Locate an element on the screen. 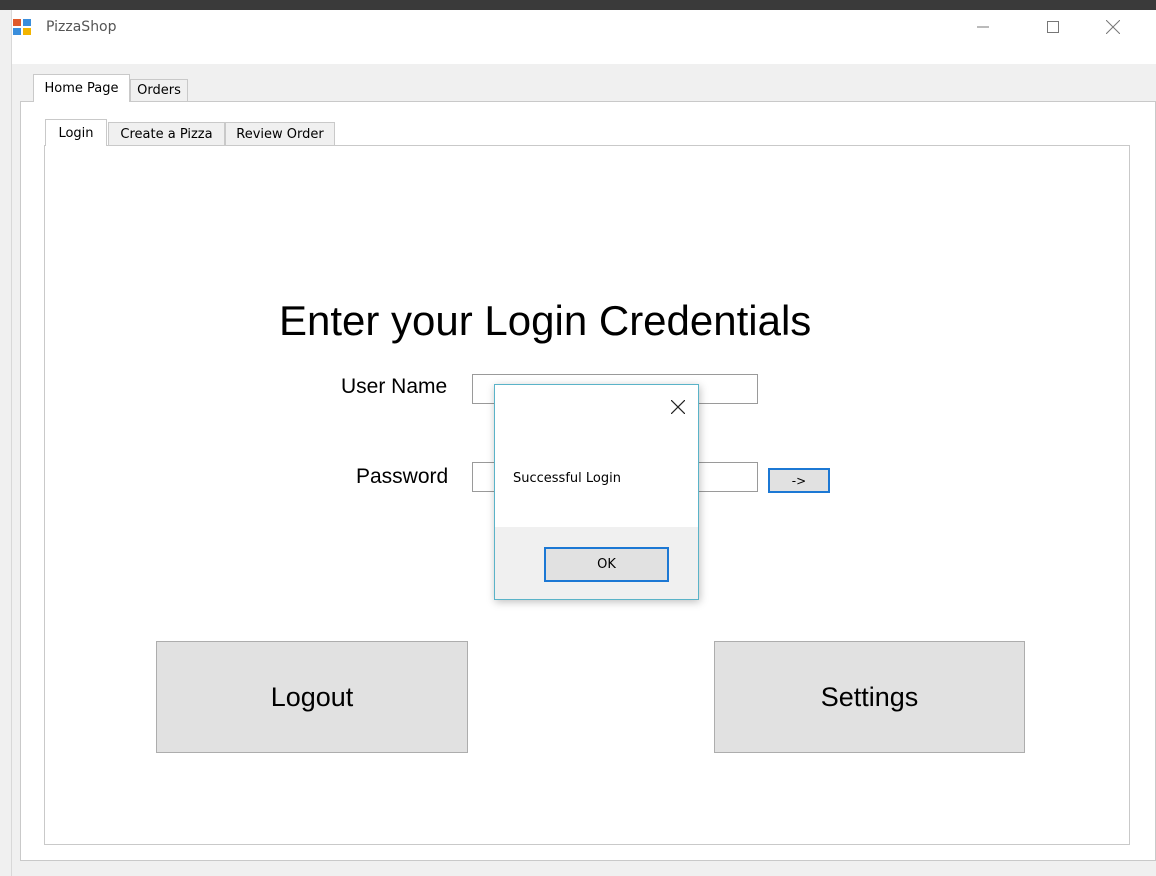 The width and height of the screenshot is (1156, 876). submit-login-button: -> is located at coordinates (799, 480).